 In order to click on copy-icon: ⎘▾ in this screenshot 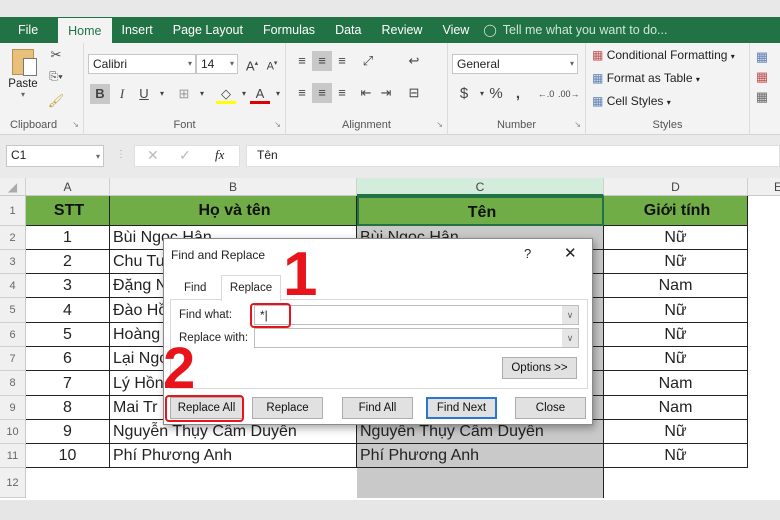, I will do `click(56, 77)`.